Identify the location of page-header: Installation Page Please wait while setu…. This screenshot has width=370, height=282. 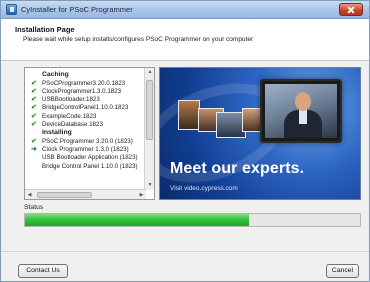
(185, 40).